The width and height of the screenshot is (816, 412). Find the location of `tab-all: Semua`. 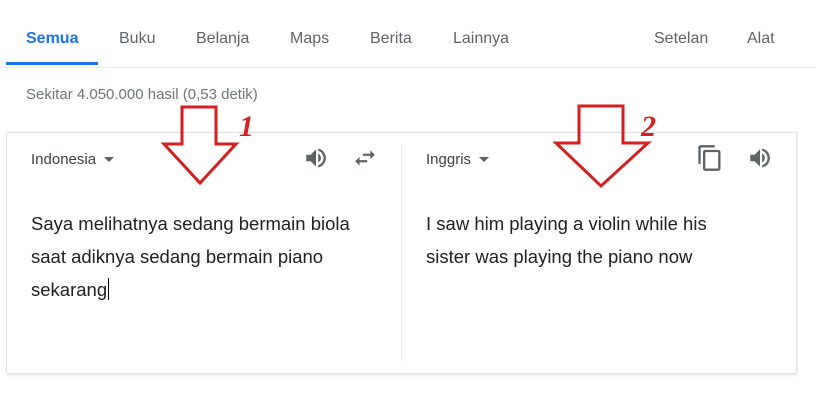

tab-all: Semua is located at coordinates (52, 39).